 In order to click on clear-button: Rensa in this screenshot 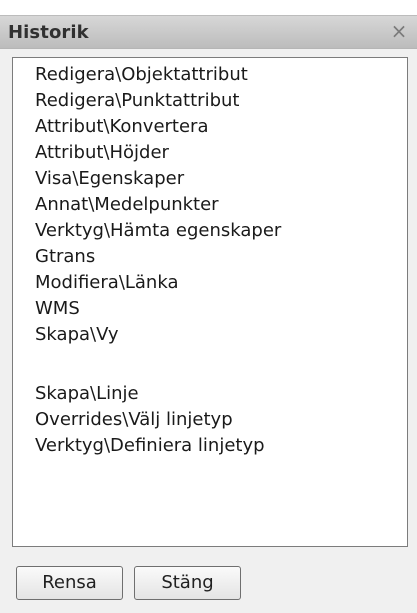, I will do `click(69, 583)`.